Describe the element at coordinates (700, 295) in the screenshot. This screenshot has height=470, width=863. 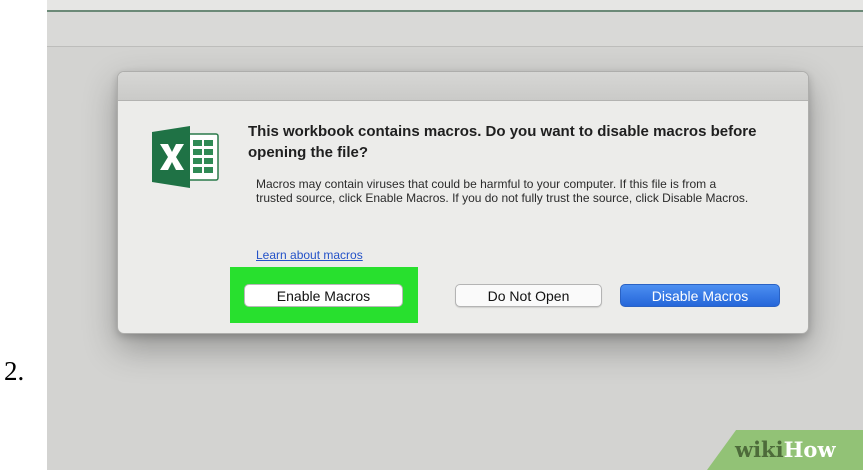
I see `disable-macros-button: Disable Macros` at that location.